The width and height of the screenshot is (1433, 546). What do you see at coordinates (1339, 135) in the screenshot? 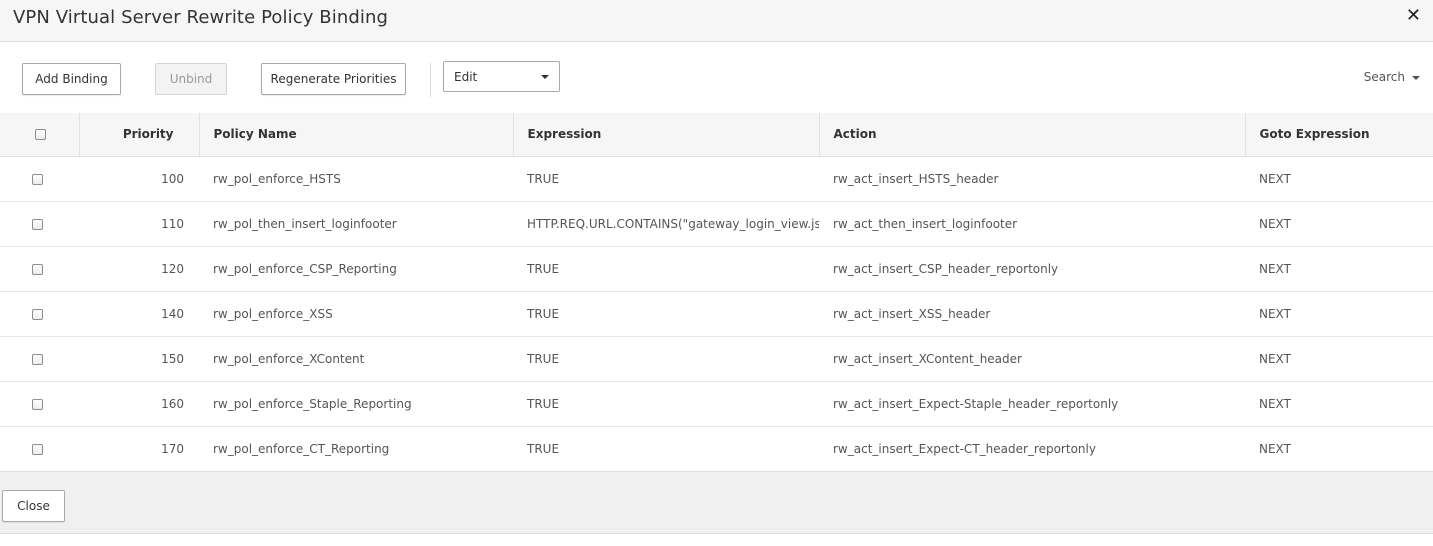
I see `column-header-goto-expression: Goto Expression` at bounding box center [1339, 135].